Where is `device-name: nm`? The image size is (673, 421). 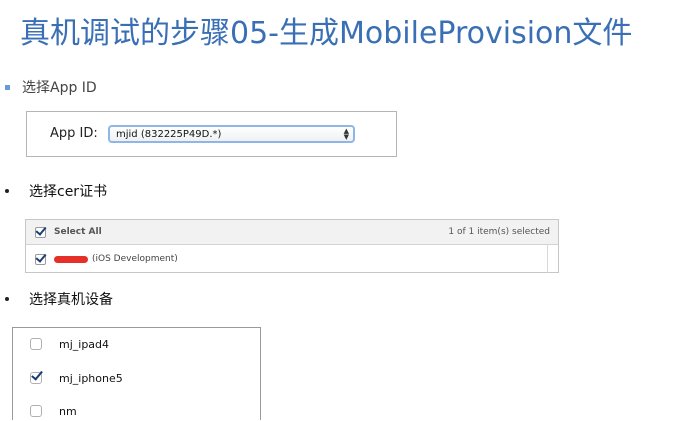 device-name: nm is located at coordinates (68, 411).